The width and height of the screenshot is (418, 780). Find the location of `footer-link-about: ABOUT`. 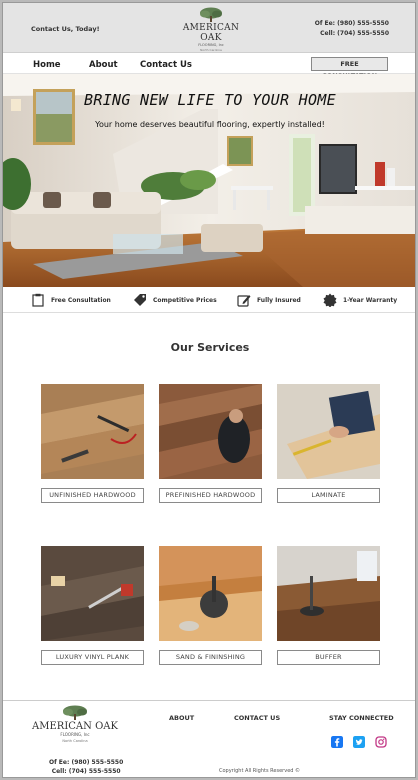

footer-link-about: ABOUT is located at coordinates (181, 718).